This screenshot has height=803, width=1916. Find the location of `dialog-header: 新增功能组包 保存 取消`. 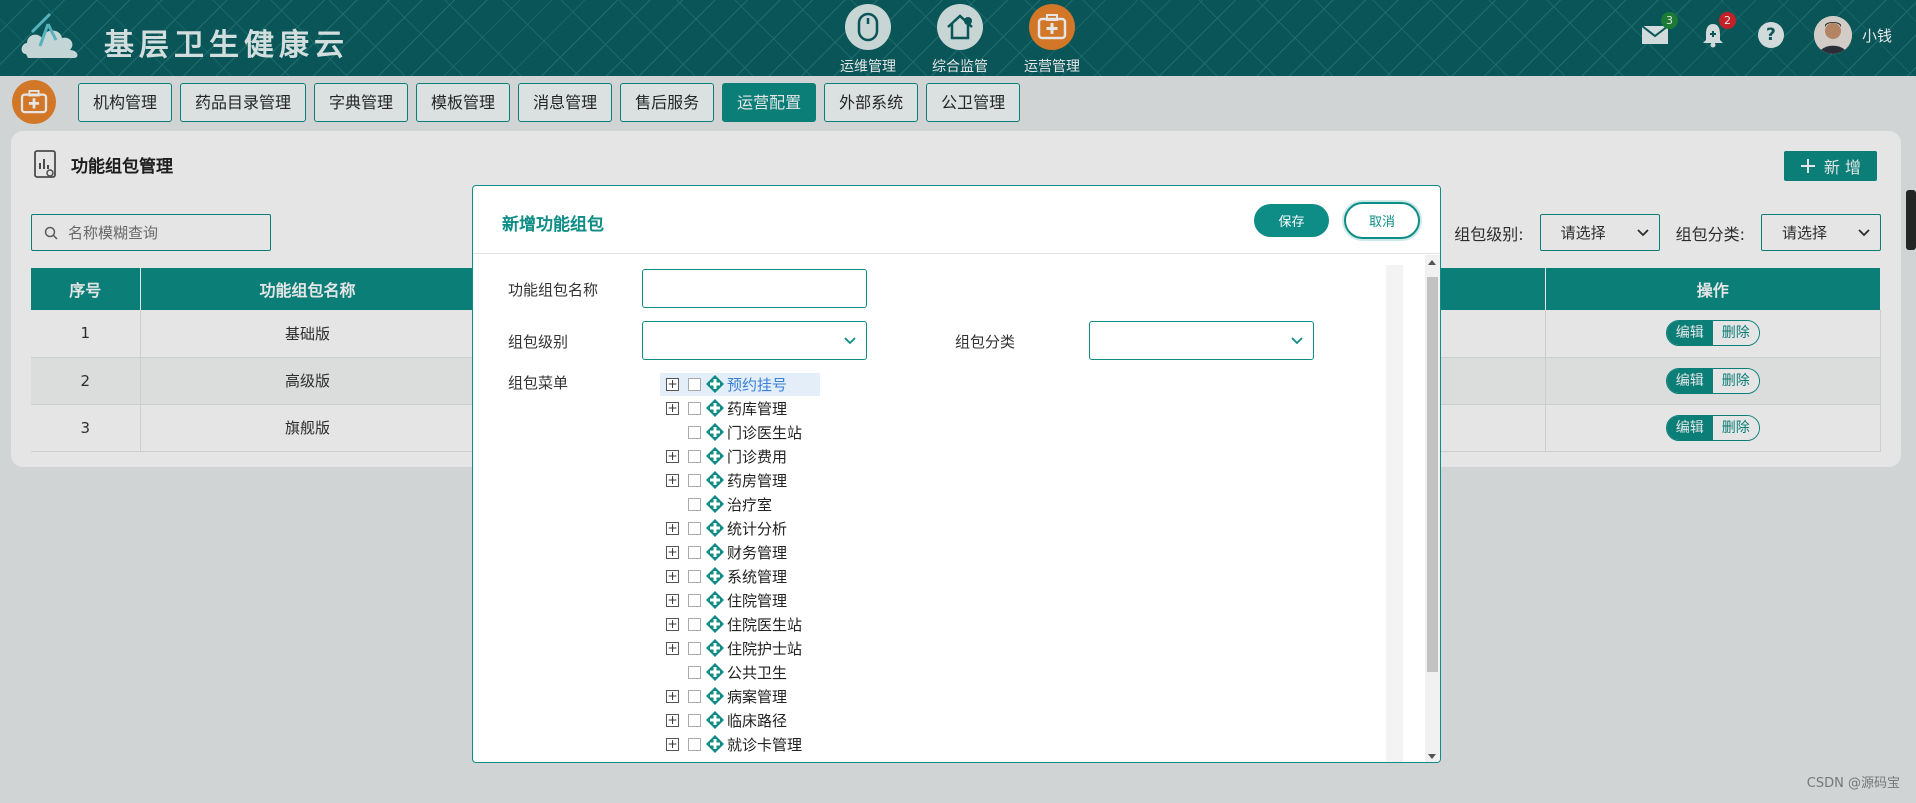

dialog-header: 新增功能组包 保存 取消 is located at coordinates (956, 220).